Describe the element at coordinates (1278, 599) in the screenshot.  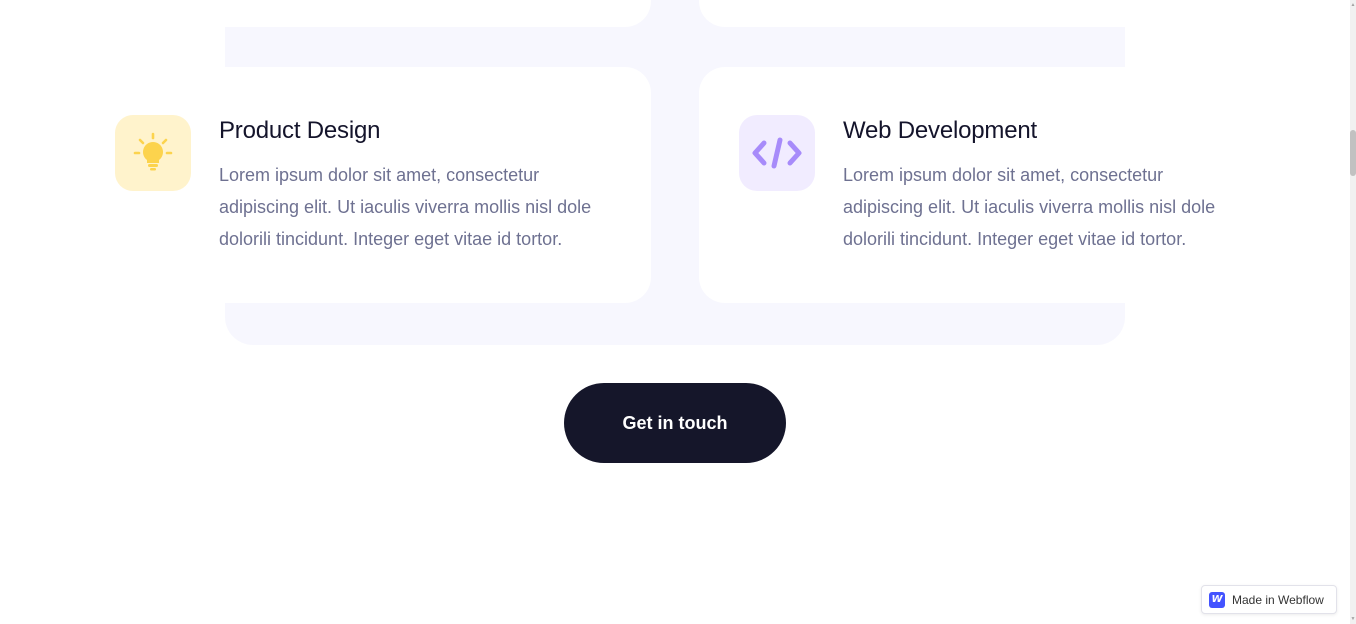
I see `badge-label: Made in Webflow` at that location.